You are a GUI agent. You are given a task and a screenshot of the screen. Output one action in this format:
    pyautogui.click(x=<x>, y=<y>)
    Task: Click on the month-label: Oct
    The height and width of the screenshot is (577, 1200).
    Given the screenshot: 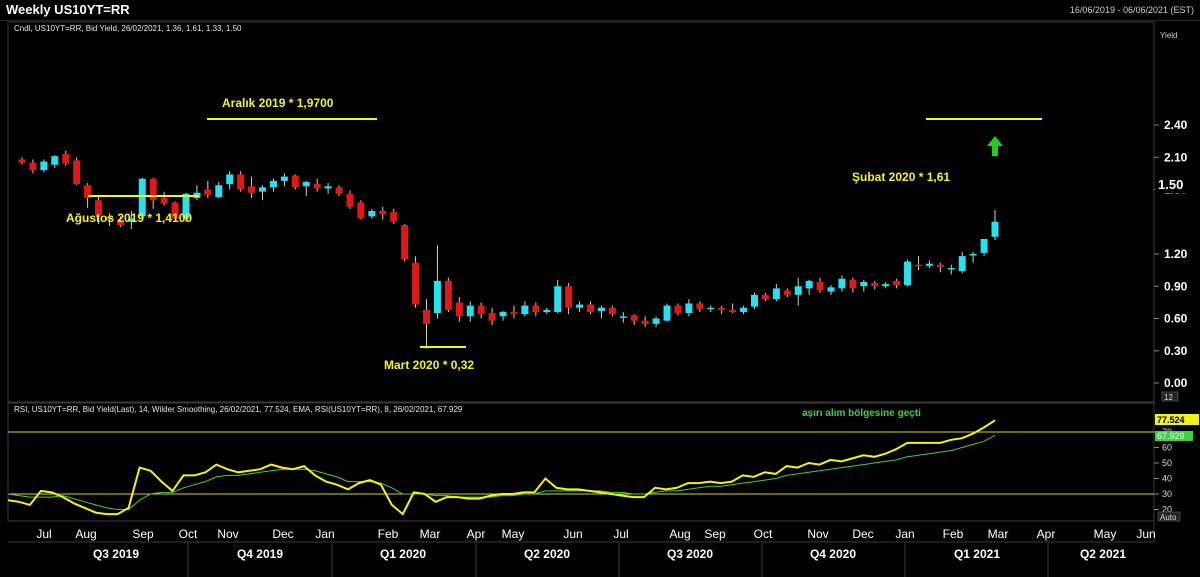 What is the action you would take?
    pyautogui.click(x=188, y=534)
    